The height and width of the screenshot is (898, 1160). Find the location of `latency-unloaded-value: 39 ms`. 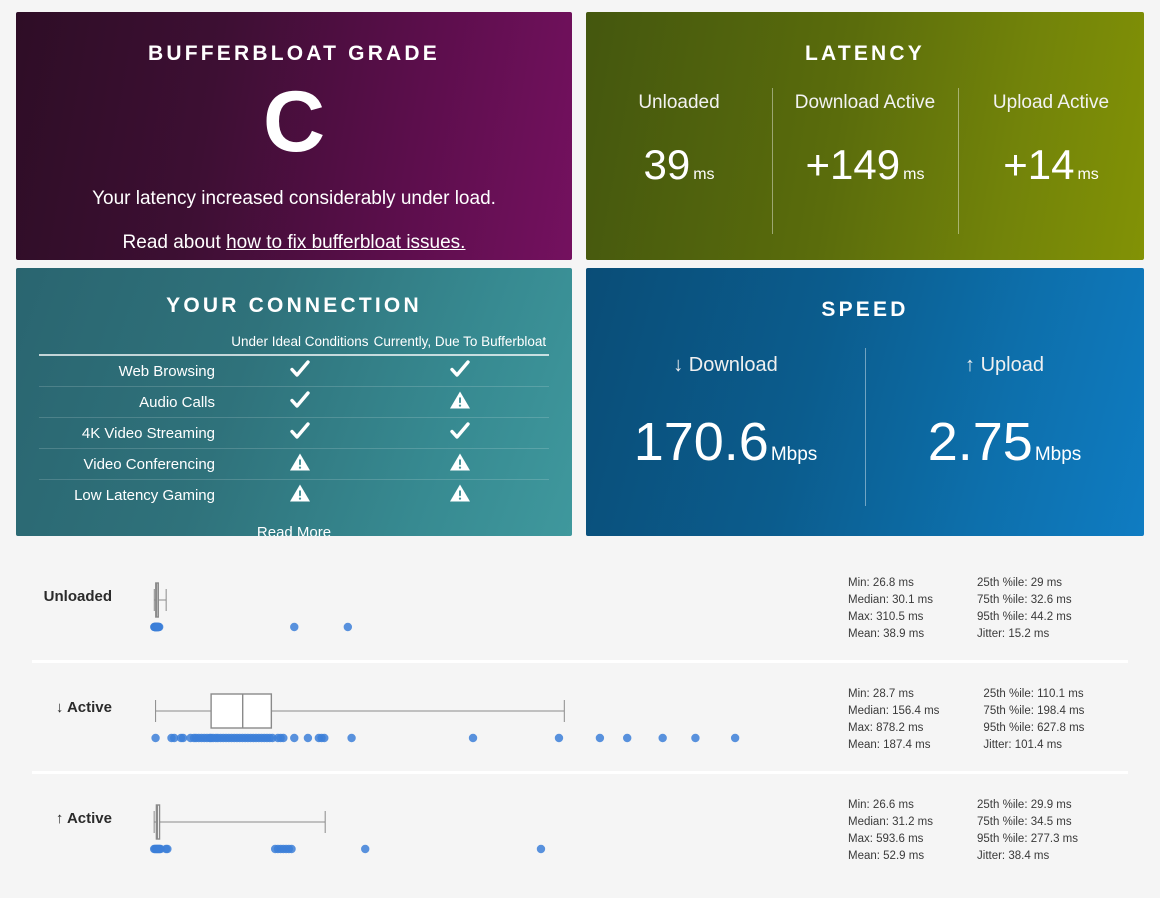

latency-unloaded-value: 39 ms is located at coordinates (679, 170).